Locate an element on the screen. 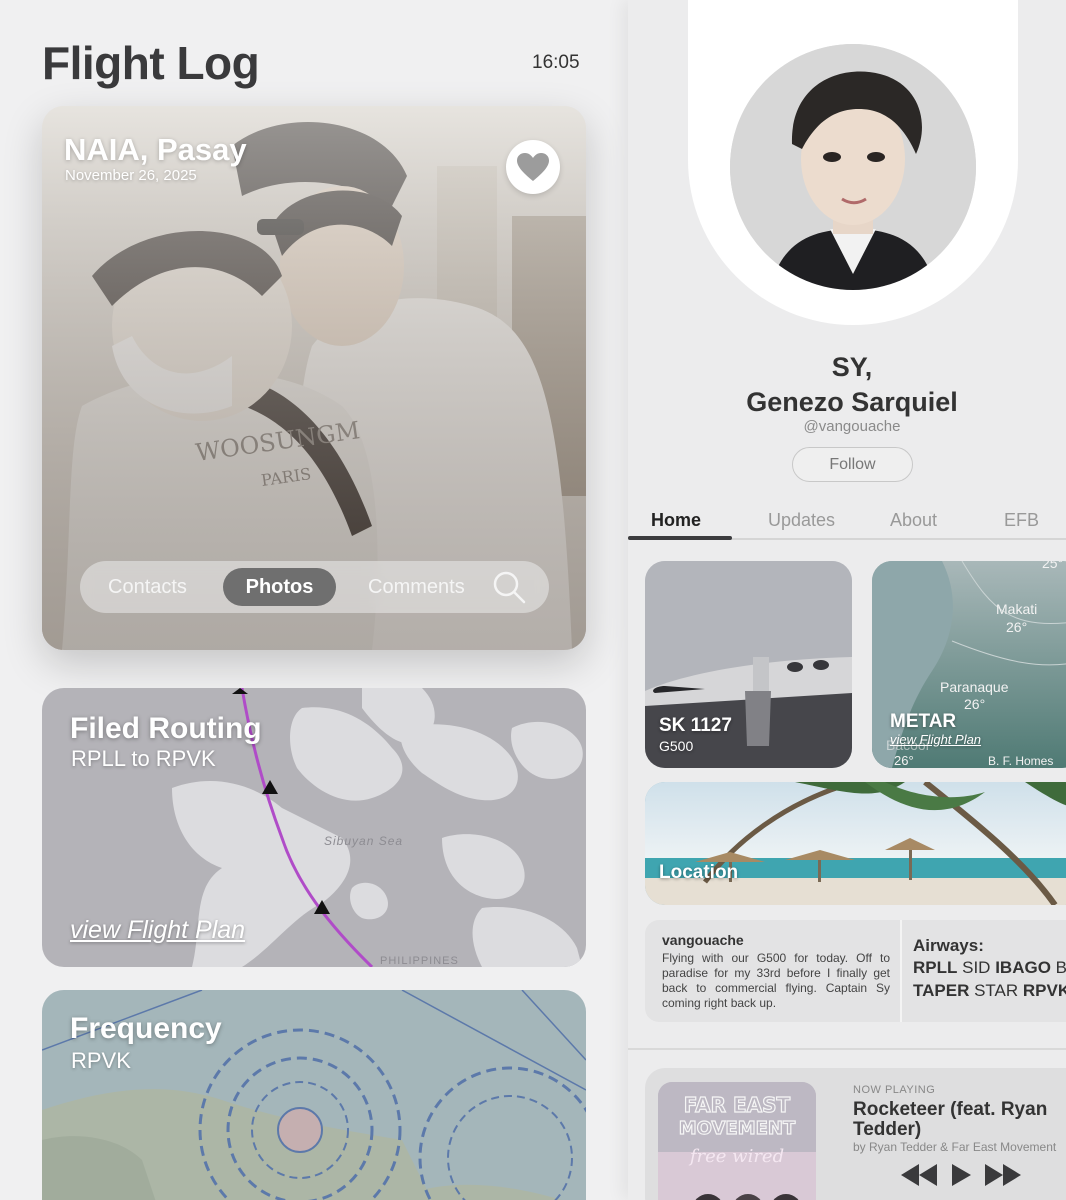  tab-comments: Comments is located at coordinates (416, 587).